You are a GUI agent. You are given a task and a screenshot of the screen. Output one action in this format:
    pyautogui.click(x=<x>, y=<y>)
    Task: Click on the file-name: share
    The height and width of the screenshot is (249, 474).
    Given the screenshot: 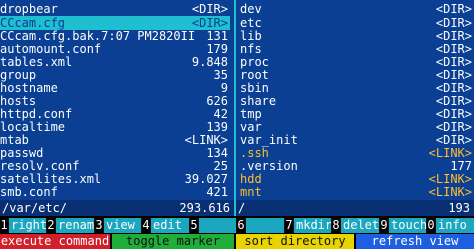 What is the action you would take?
    pyautogui.click(x=258, y=101)
    